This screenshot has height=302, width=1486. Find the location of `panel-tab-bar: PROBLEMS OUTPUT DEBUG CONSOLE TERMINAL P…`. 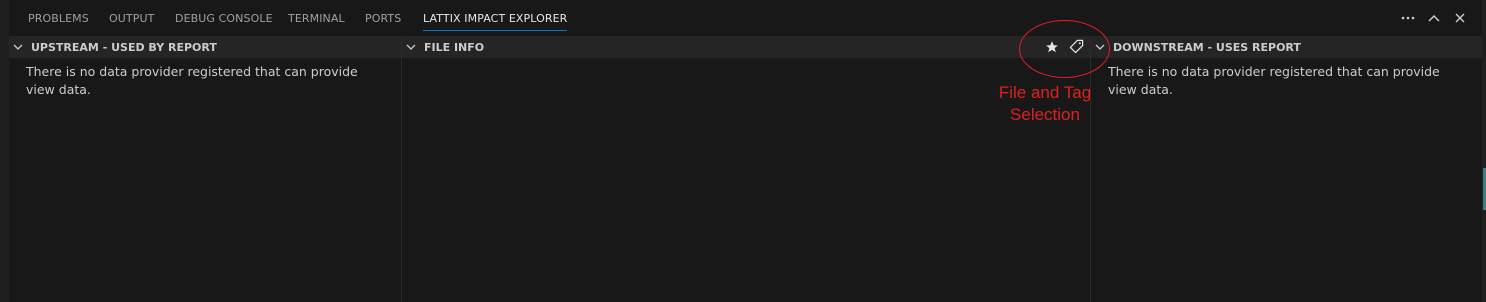

panel-tab-bar: PROBLEMS OUTPUT DEBUG CONSOLE TERMINAL P… is located at coordinates (745, 18).